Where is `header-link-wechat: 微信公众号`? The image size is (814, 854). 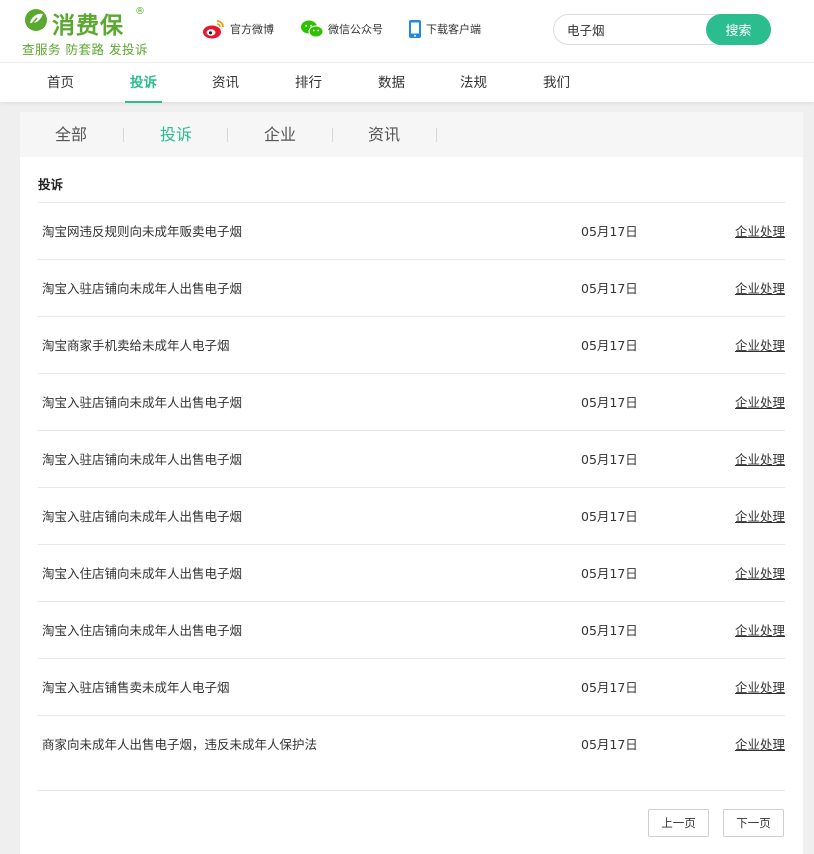 header-link-wechat: 微信公众号 is located at coordinates (341, 29).